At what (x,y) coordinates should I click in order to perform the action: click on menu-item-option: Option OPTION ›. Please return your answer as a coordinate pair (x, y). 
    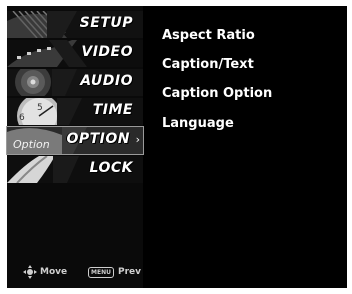
    Looking at the image, I should click on (75, 140).